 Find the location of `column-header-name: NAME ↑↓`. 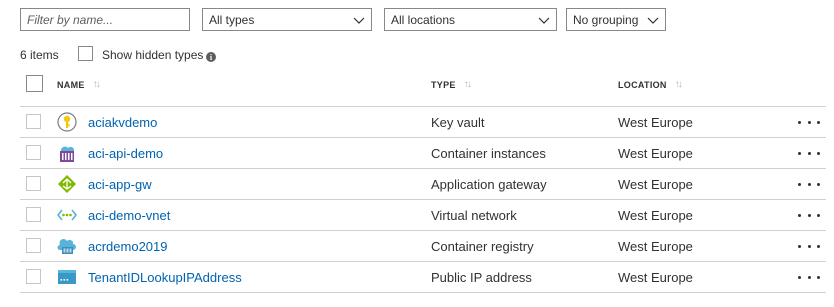

column-header-name: NAME ↑↓ is located at coordinates (79, 84).